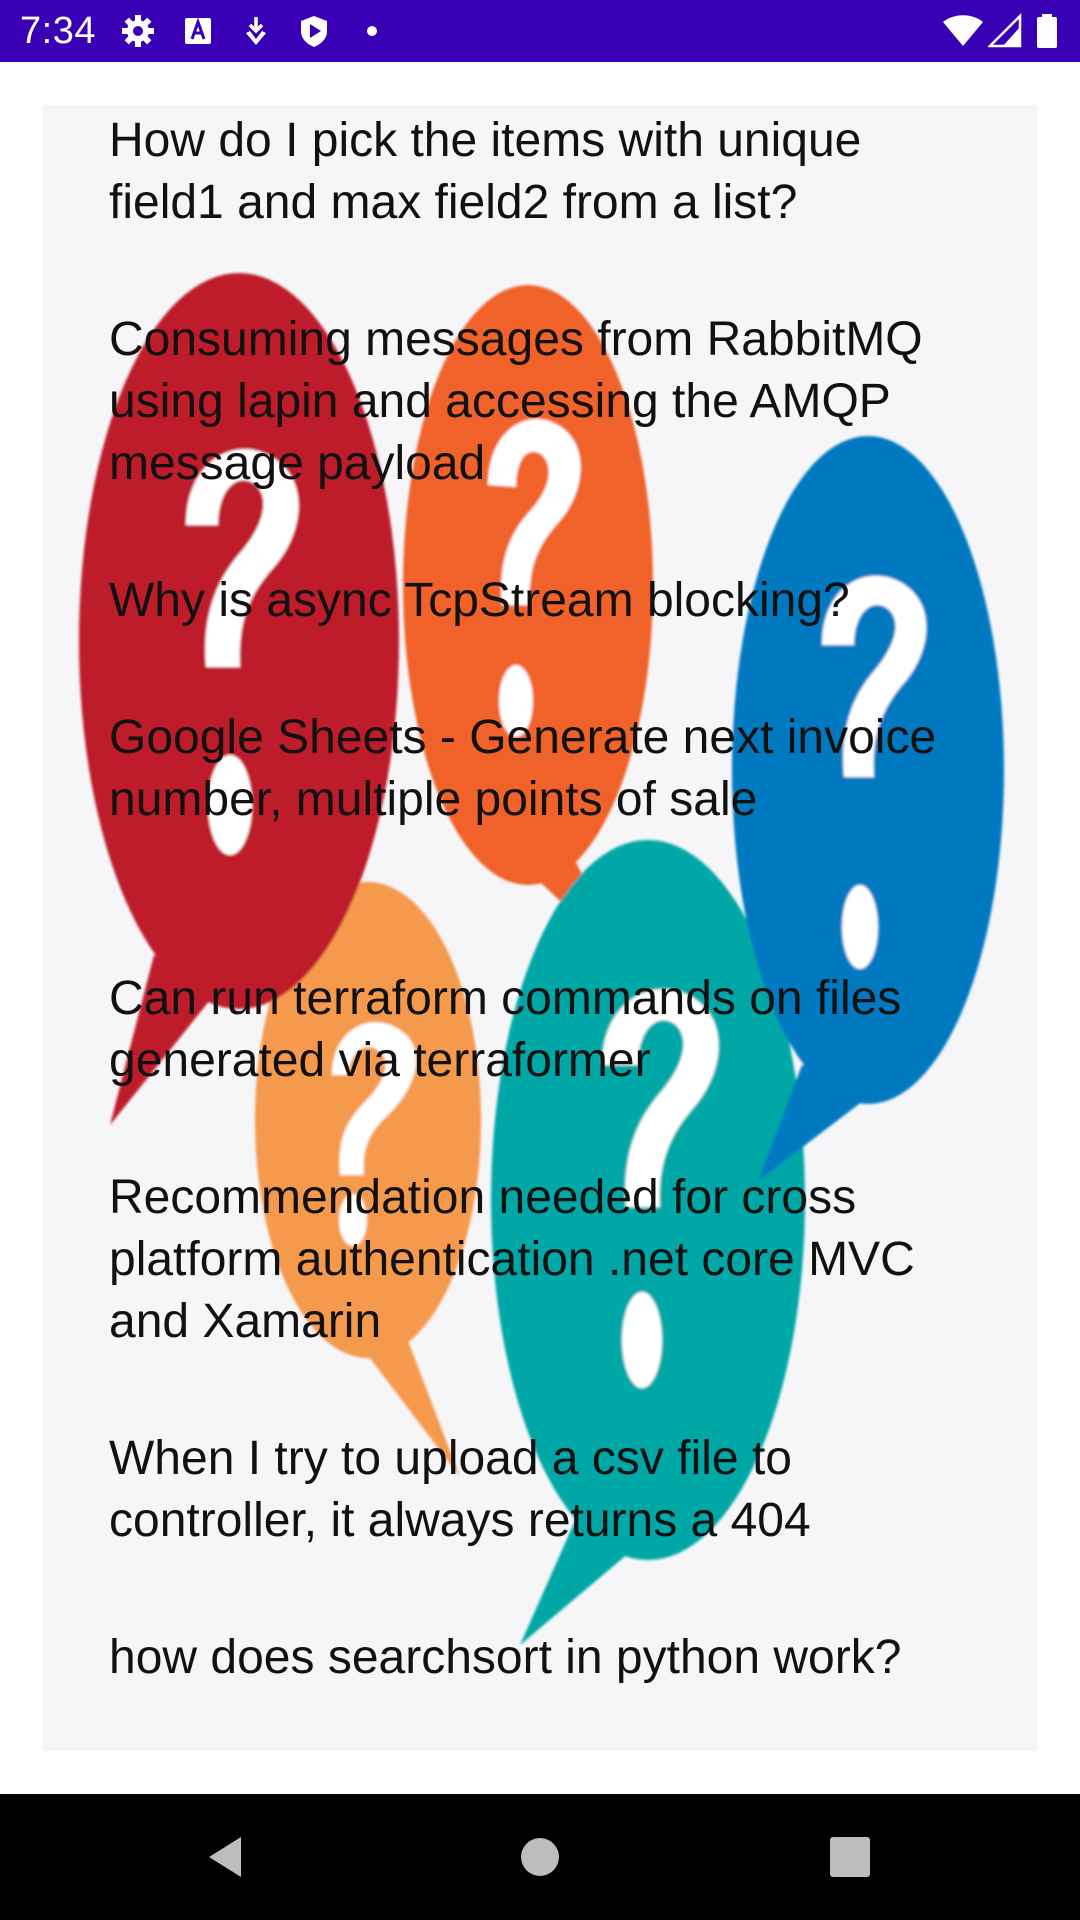 The height and width of the screenshot is (1920, 1080). I want to click on list-item: how does searchsort in python work?, so click(549, 1658).